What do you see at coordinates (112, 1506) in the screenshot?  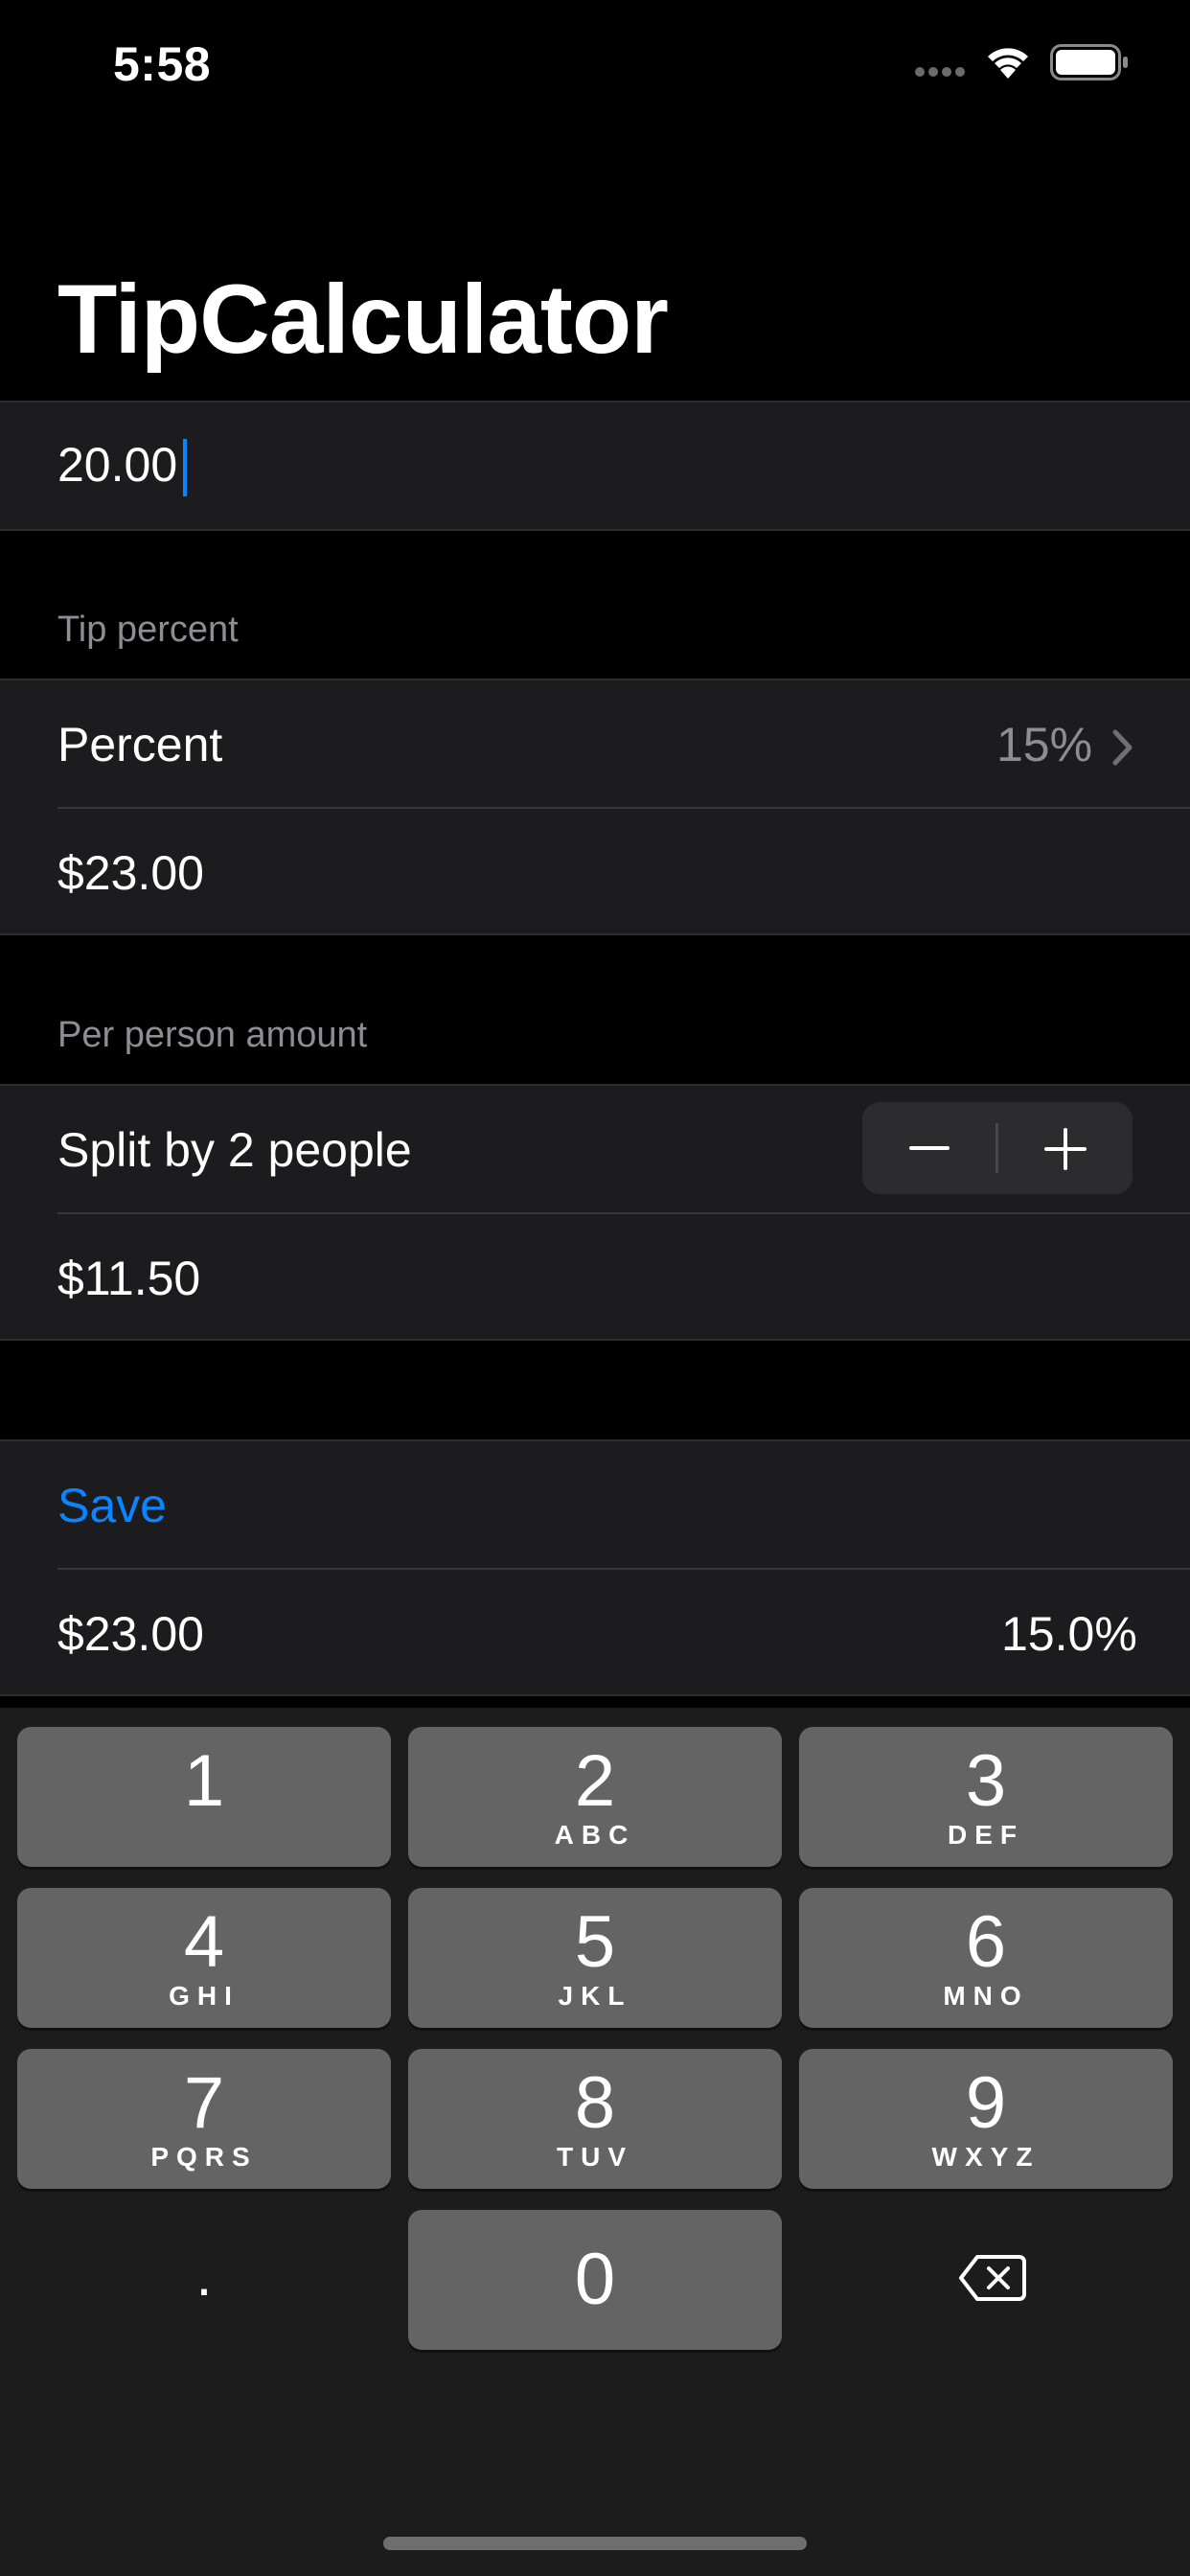 I see `save-button: Save` at bounding box center [112, 1506].